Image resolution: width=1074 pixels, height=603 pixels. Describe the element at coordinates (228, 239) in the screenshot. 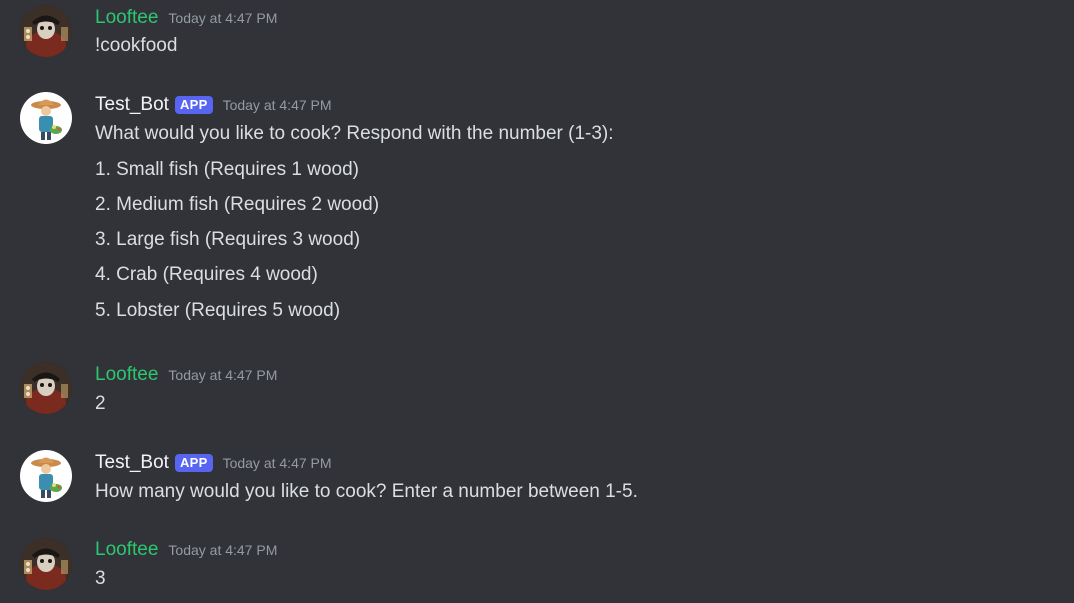

I see `message-text: 3. Large fish (Requires 3 wood)` at that location.